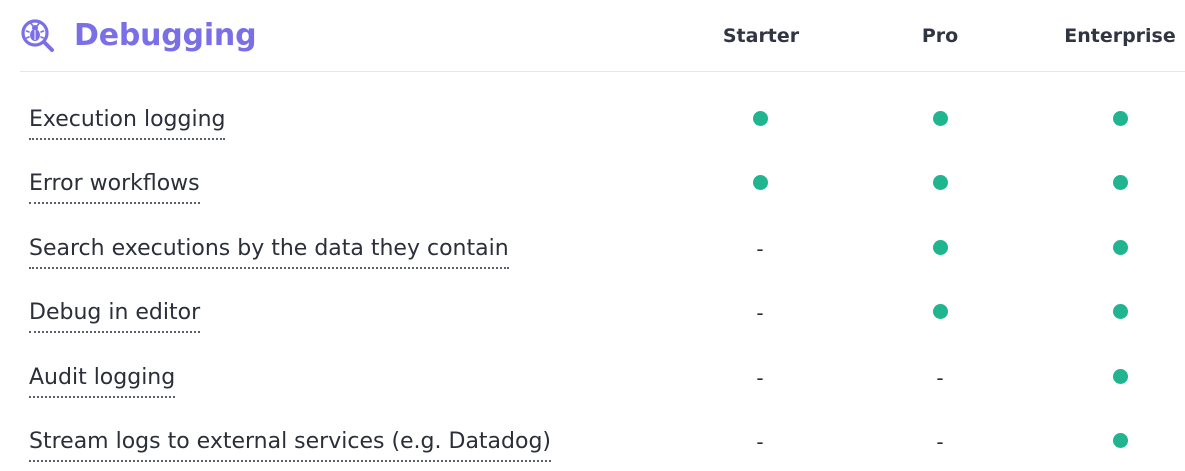  Describe the element at coordinates (940, 36) in the screenshot. I see `column-header-pro: Pro` at that location.